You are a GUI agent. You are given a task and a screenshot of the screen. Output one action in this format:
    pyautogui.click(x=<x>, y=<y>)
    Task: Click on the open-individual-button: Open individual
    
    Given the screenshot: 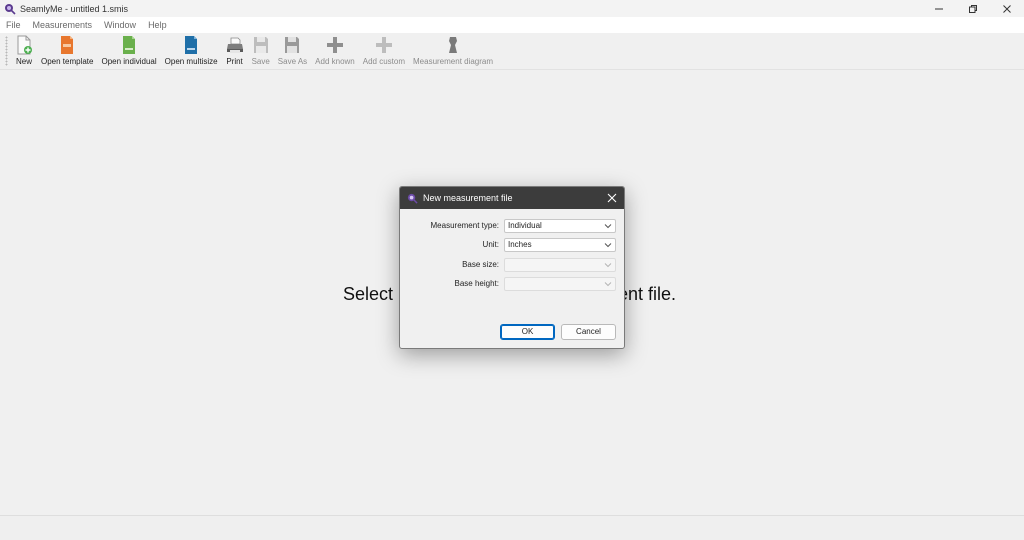 What is the action you would take?
    pyautogui.click(x=128, y=49)
    